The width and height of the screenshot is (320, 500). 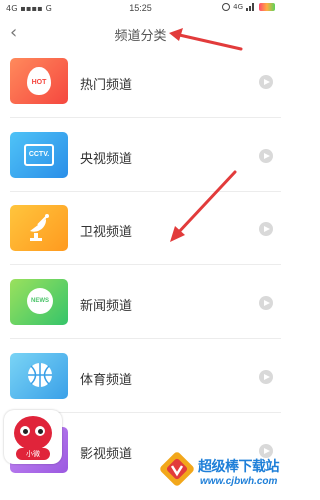 What do you see at coordinates (140, 88) in the screenshot?
I see `channel-item-hot: HOT 热门频道` at bounding box center [140, 88].